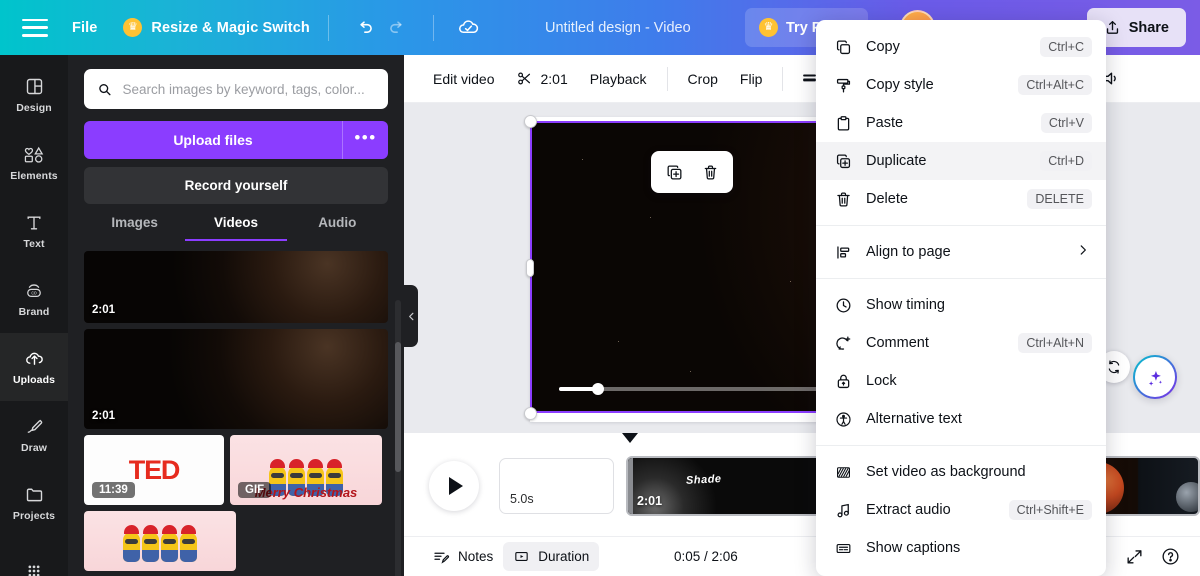  What do you see at coordinates (751, 79) in the screenshot?
I see `flip-button: Flip` at bounding box center [751, 79].